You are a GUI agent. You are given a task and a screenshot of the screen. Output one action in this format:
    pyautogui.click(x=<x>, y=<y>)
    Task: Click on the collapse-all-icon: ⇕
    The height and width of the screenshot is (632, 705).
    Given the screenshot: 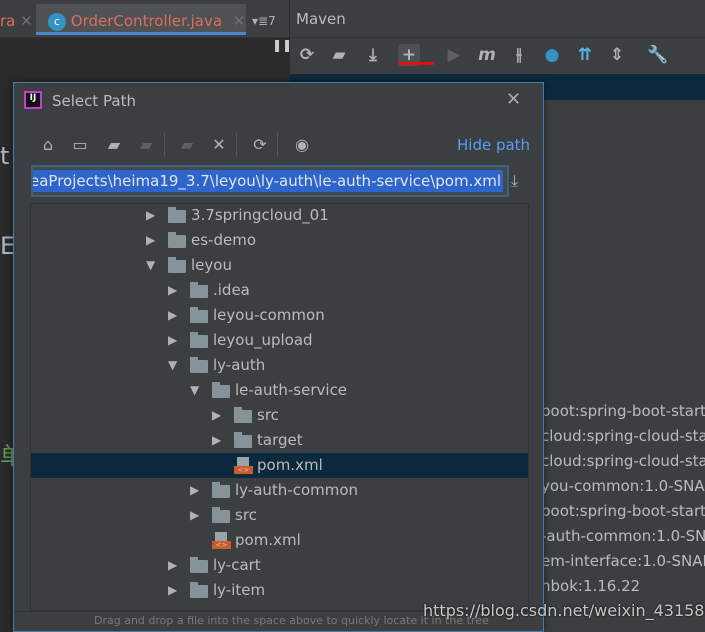 What is the action you would take?
    pyautogui.click(x=617, y=55)
    